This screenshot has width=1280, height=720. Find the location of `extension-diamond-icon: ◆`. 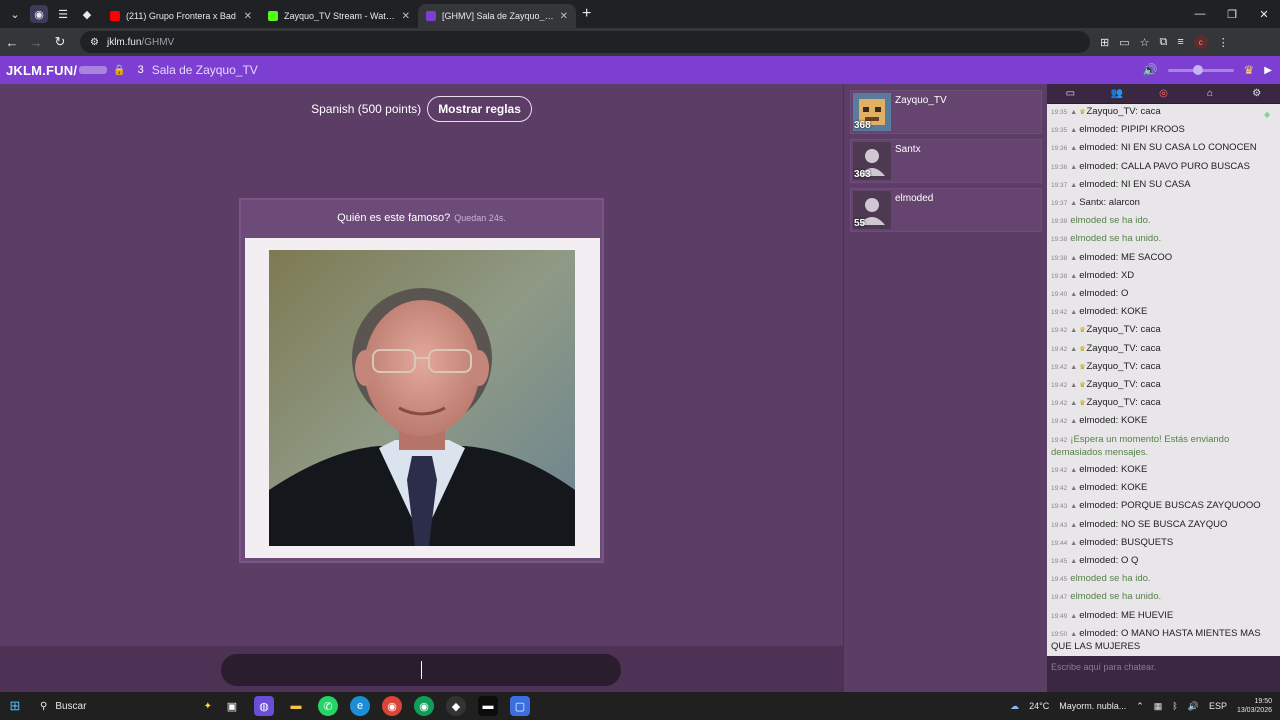

extension-diamond-icon: ◆ is located at coordinates (87, 14).